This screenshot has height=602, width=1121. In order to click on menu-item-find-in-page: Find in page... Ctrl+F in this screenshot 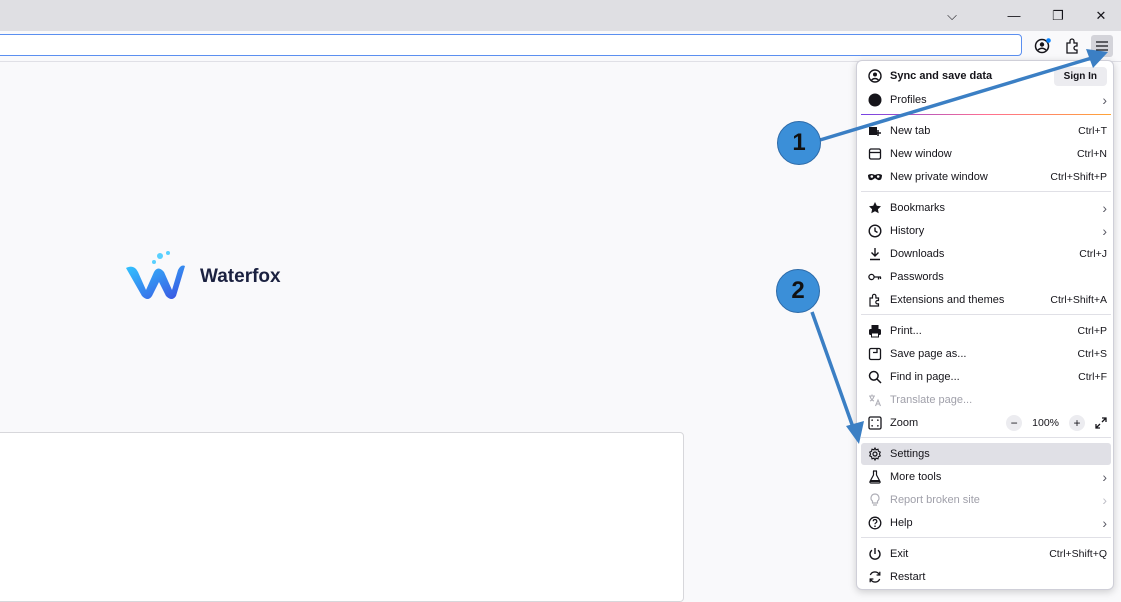, I will do `click(986, 377)`.